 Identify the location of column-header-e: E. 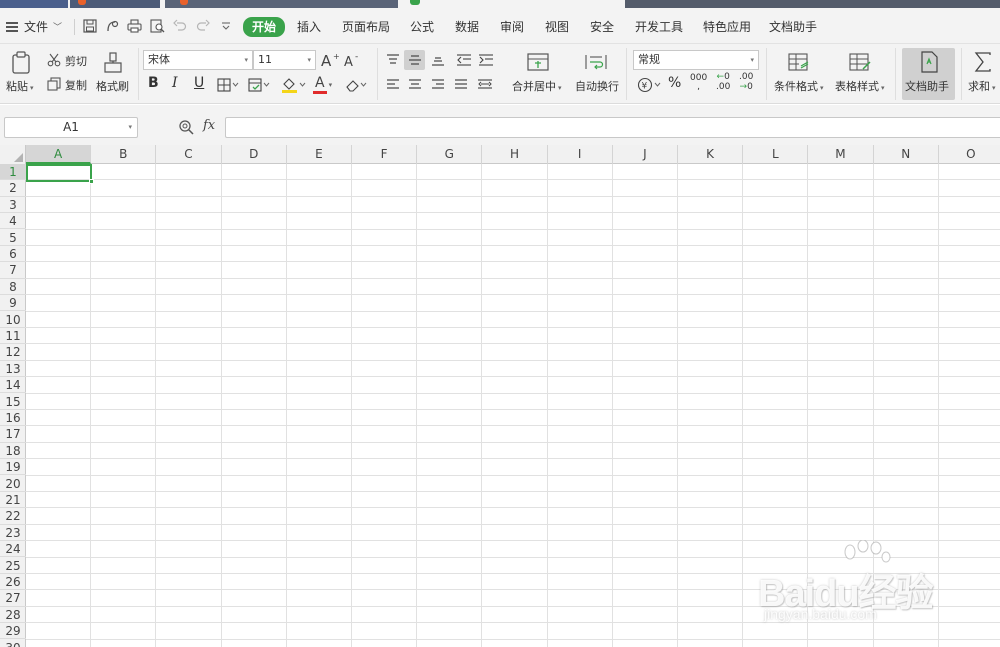
(319, 154).